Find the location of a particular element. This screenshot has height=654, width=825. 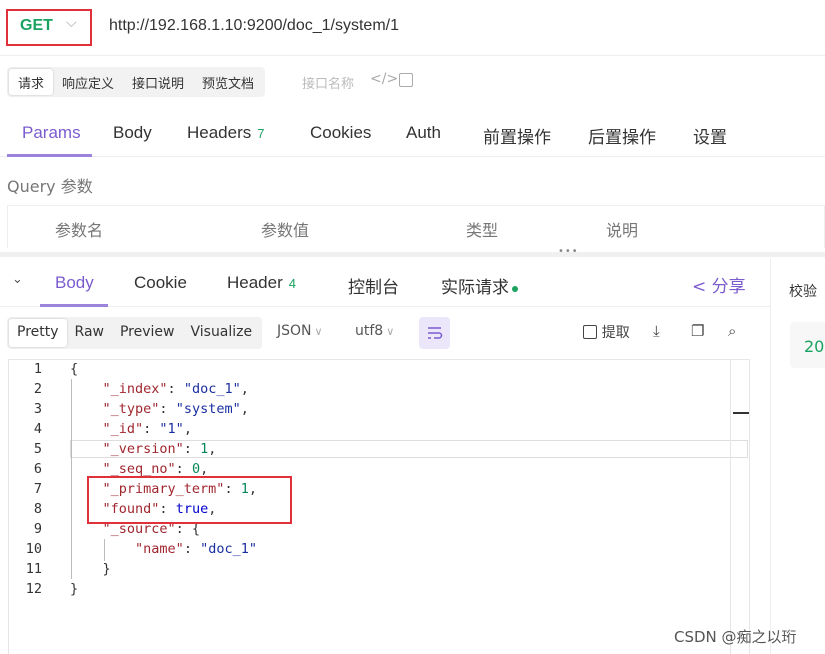

column-header: 类型 is located at coordinates (482, 230).